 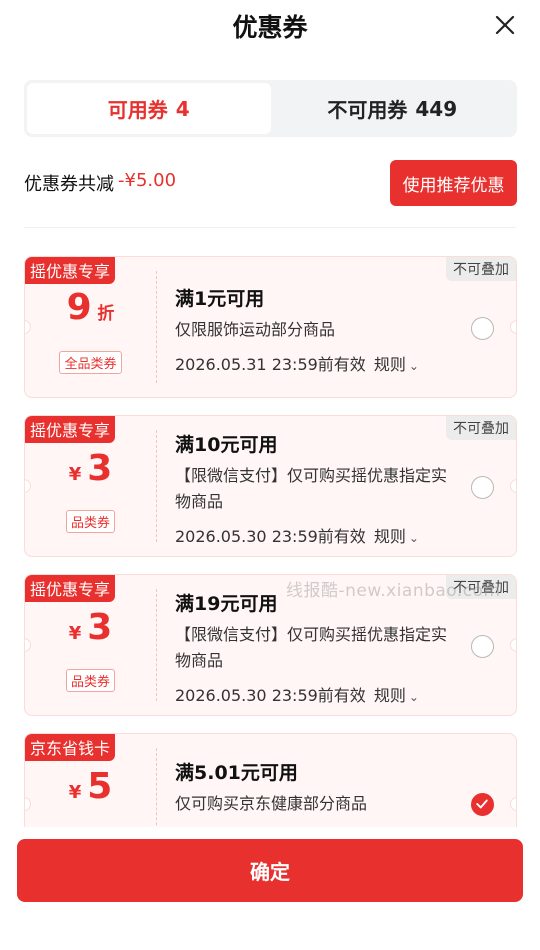 I want to click on coupon-type: 全品类券, so click(x=90, y=362).